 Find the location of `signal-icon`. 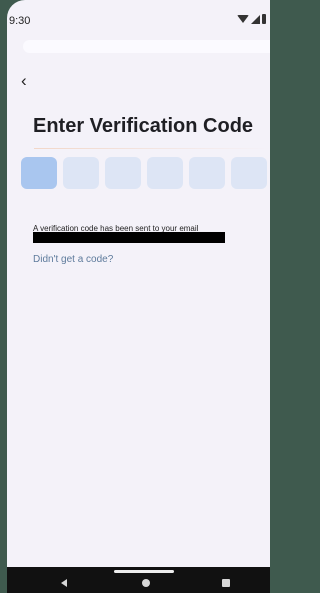

signal-icon is located at coordinates (255, 19).